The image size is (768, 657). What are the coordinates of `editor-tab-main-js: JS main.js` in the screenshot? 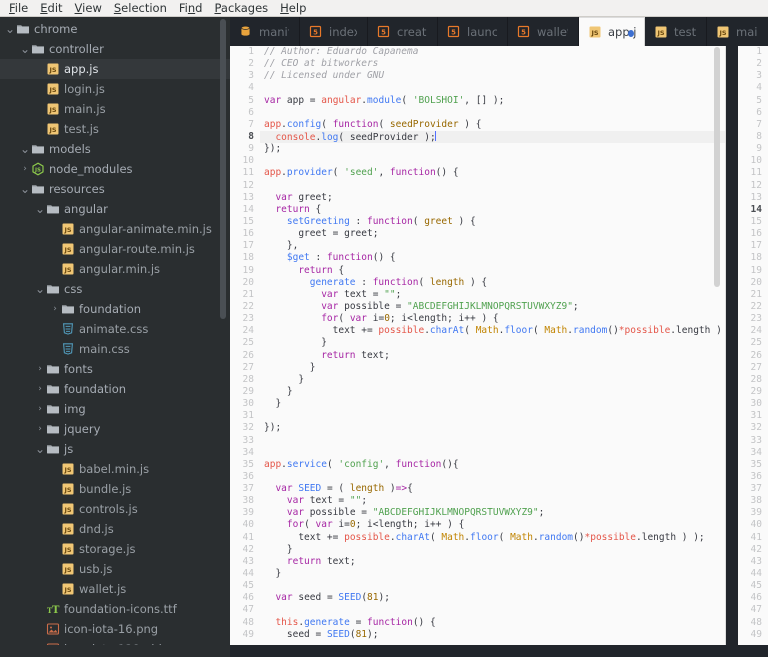 It's located at (737, 31).